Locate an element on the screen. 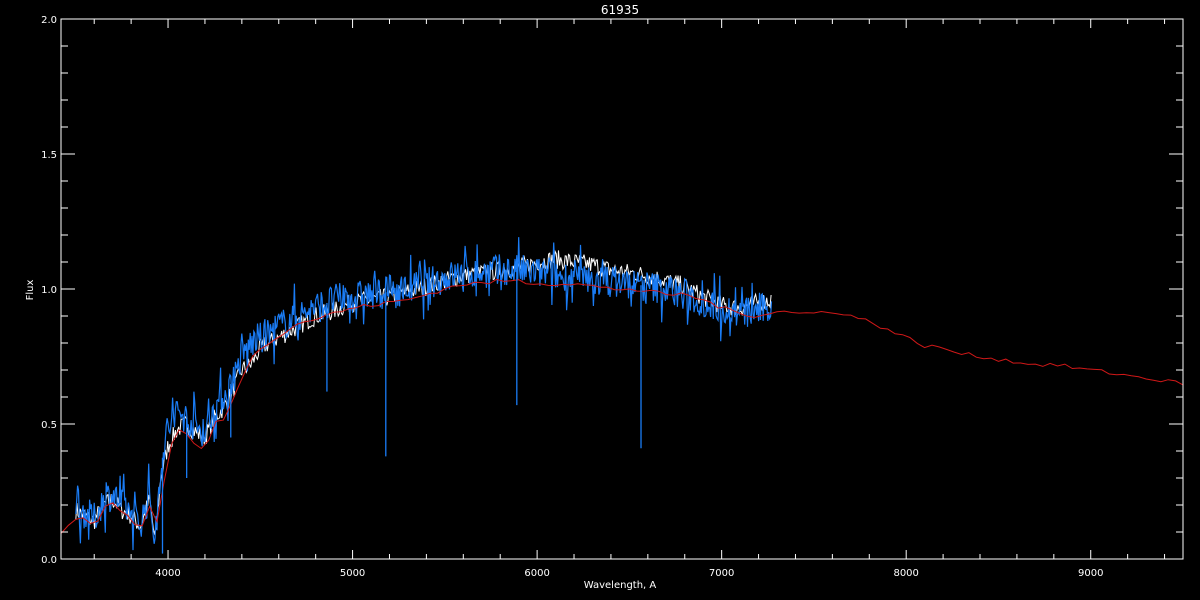 Image resolution: width=1200 pixels, height=600 pixels. x-axis-label: Wavelength, A is located at coordinates (620, 585).